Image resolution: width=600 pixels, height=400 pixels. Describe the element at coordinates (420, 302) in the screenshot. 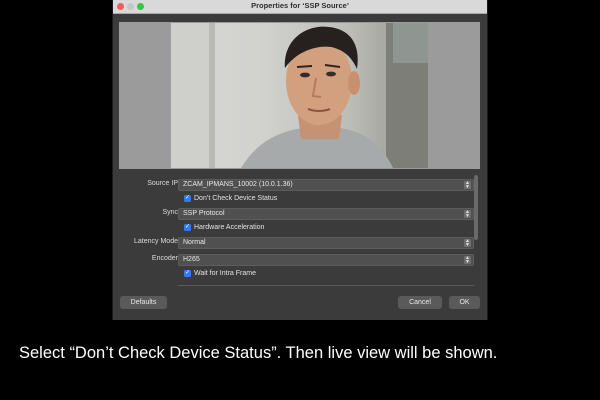

I see `cancel-button: Cancel` at that location.